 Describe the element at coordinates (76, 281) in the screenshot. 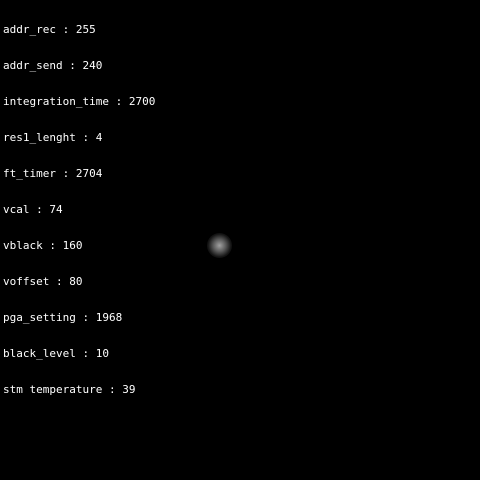

I see `param-value: 80` at that location.